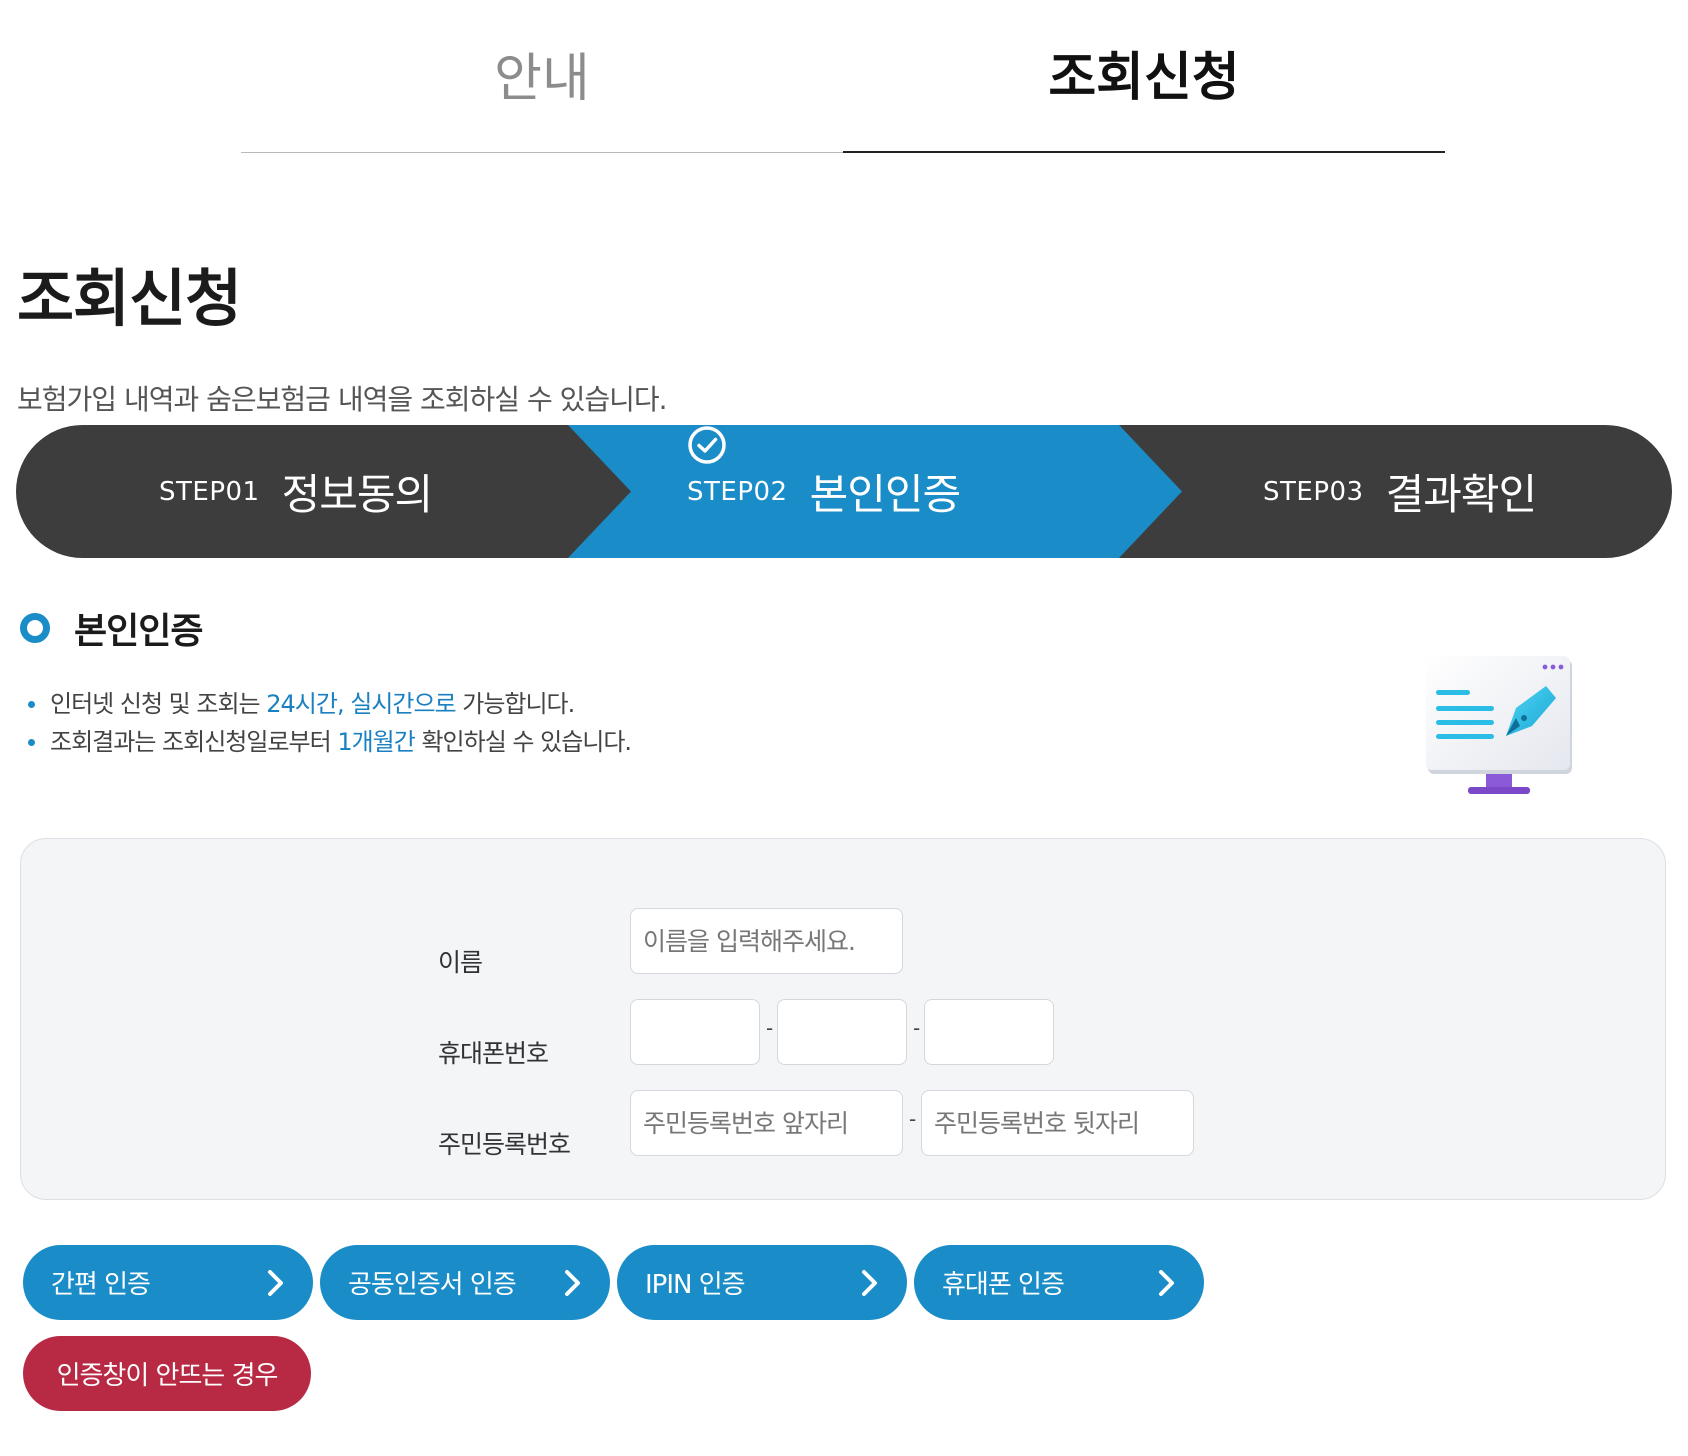  I want to click on step-1: STEP01 정보동의, so click(296, 491).